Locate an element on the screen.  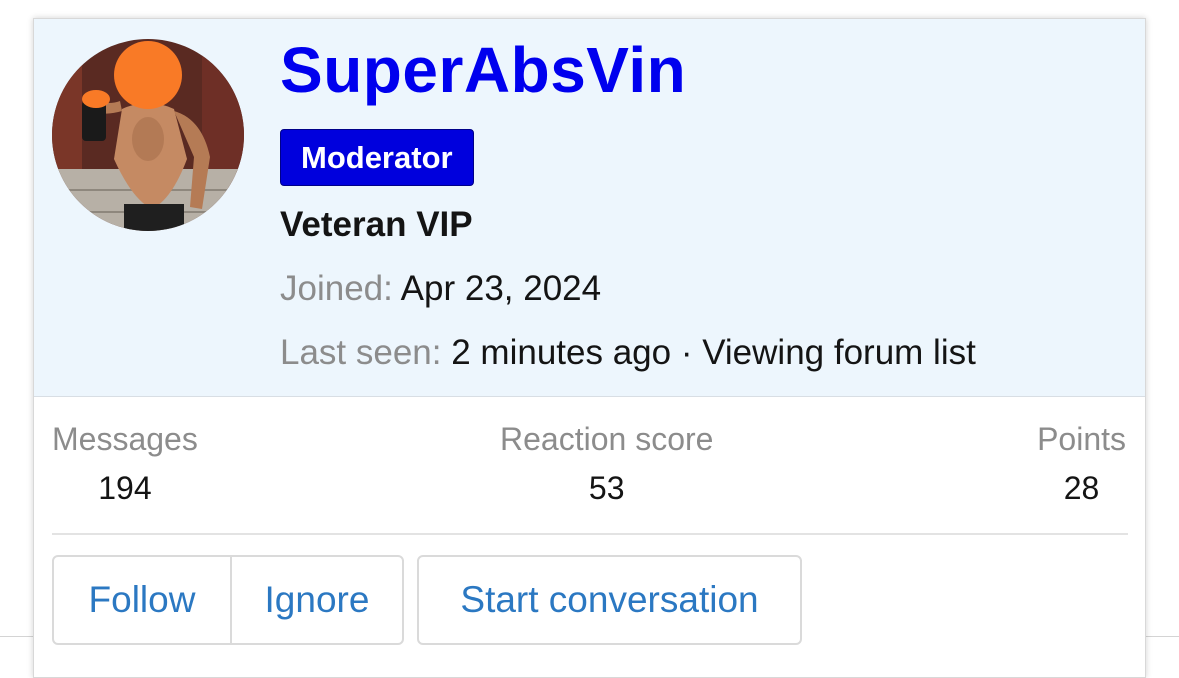
censor-dot-icon is located at coordinates (148, 75).